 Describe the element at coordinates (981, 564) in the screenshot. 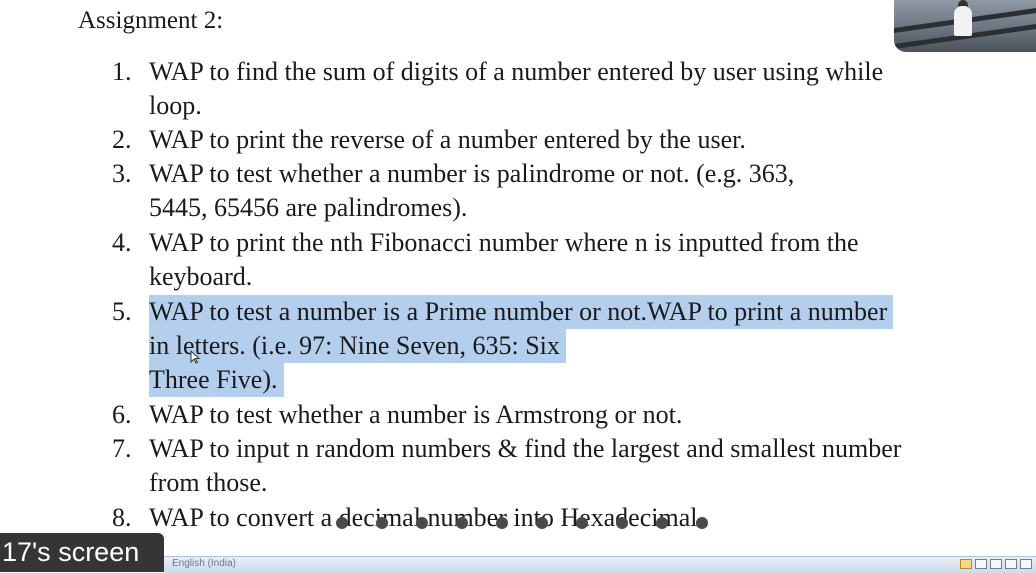

I see `full-screen-reading-icon` at that location.